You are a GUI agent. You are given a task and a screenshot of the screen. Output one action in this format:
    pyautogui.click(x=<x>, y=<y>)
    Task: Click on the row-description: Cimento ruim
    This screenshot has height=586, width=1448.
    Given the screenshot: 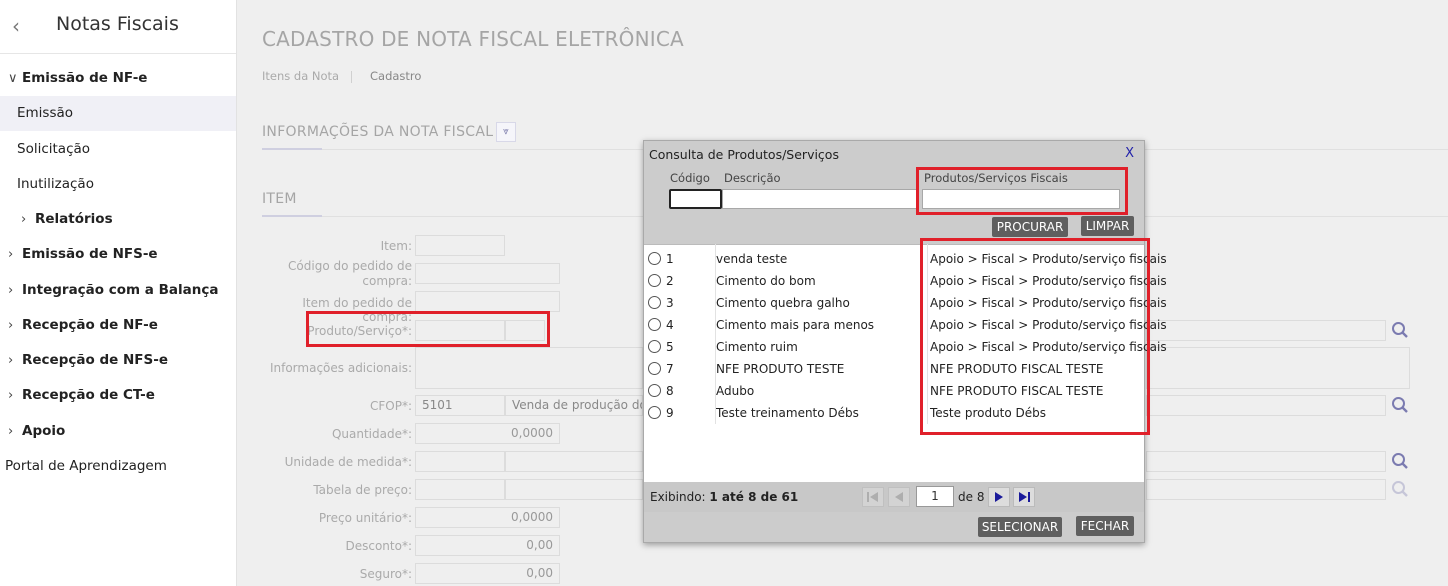 What is the action you would take?
    pyautogui.click(x=757, y=347)
    